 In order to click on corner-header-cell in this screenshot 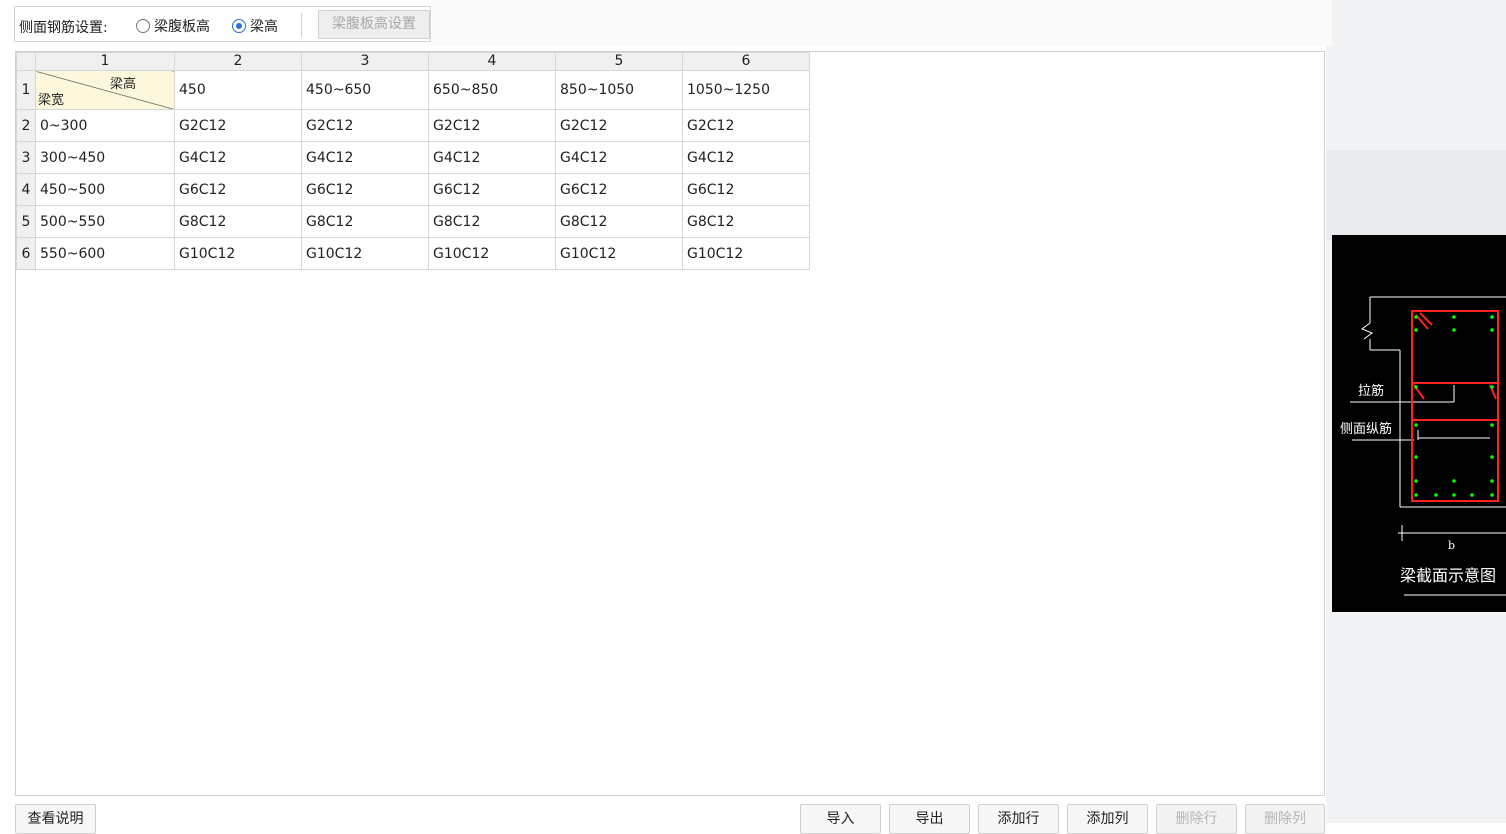, I will do `click(26, 61)`.